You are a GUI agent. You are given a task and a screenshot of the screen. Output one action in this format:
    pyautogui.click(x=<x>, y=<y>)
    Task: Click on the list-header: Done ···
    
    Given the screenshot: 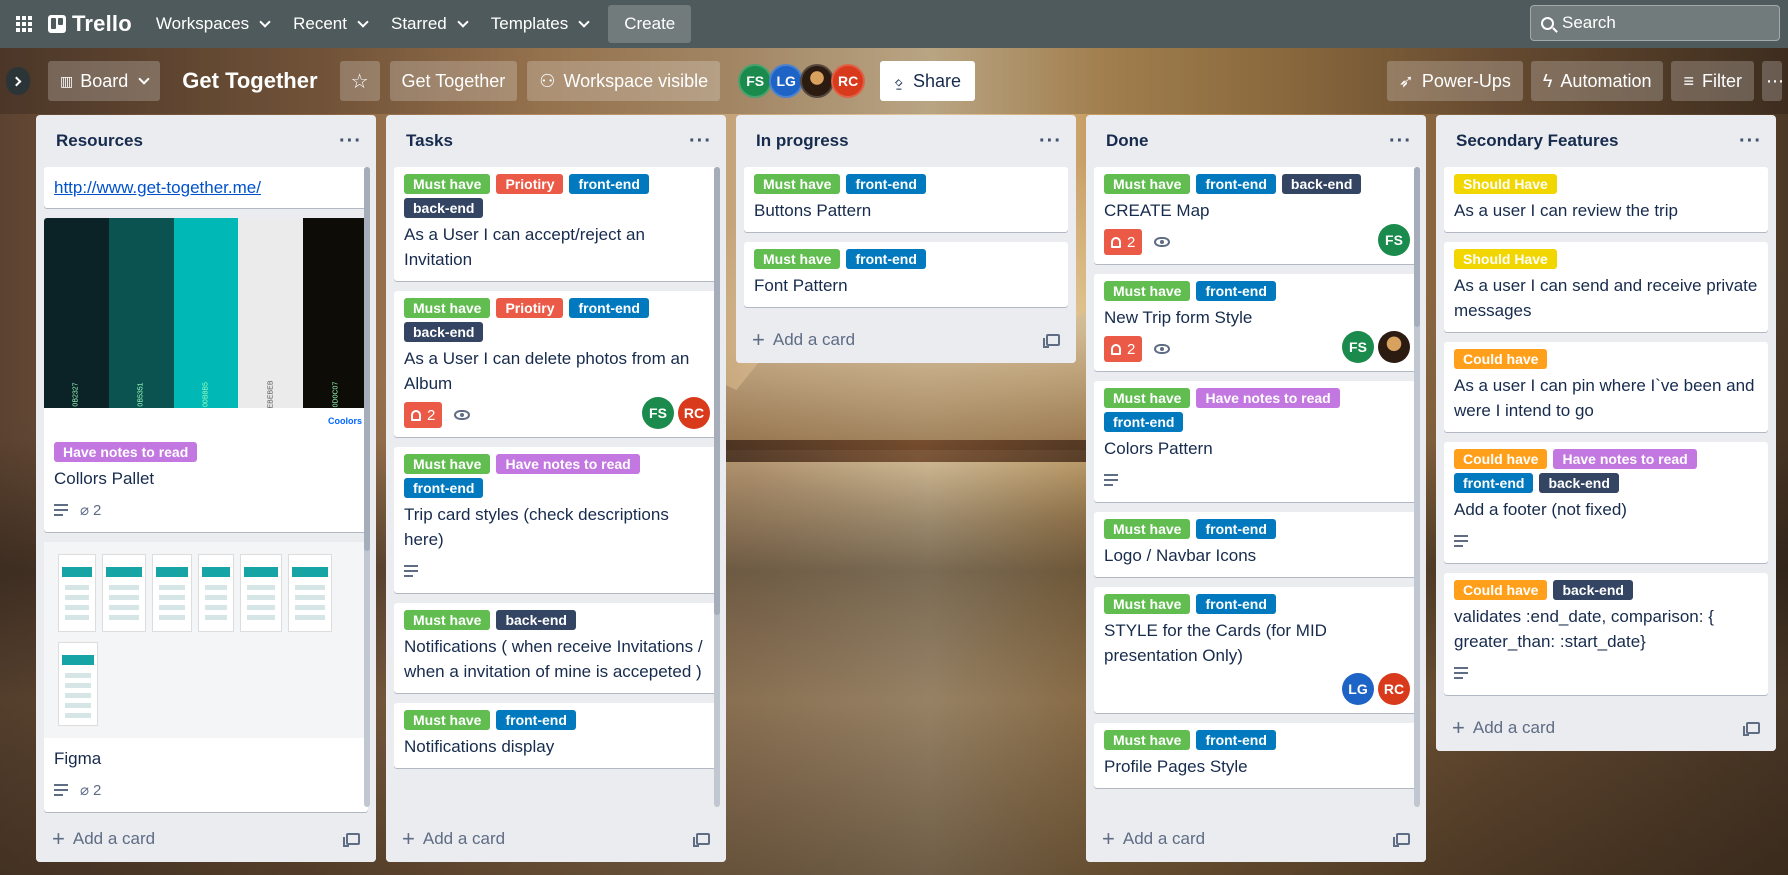 What is the action you would take?
    pyautogui.click(x=1256, y=141)
    